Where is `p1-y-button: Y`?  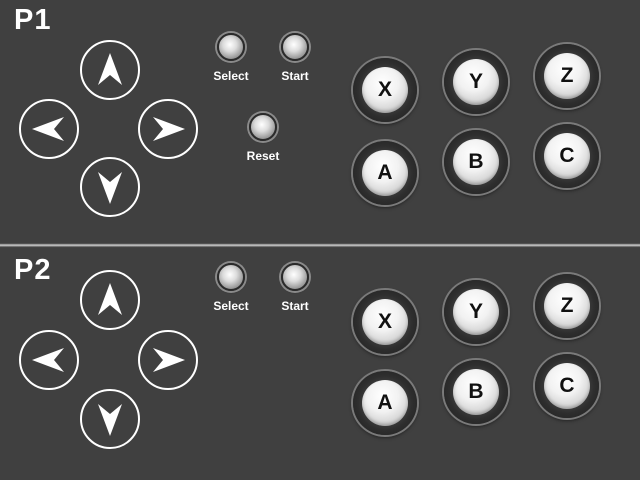
p1-y-button: Y is located at coordinates (476, 82).